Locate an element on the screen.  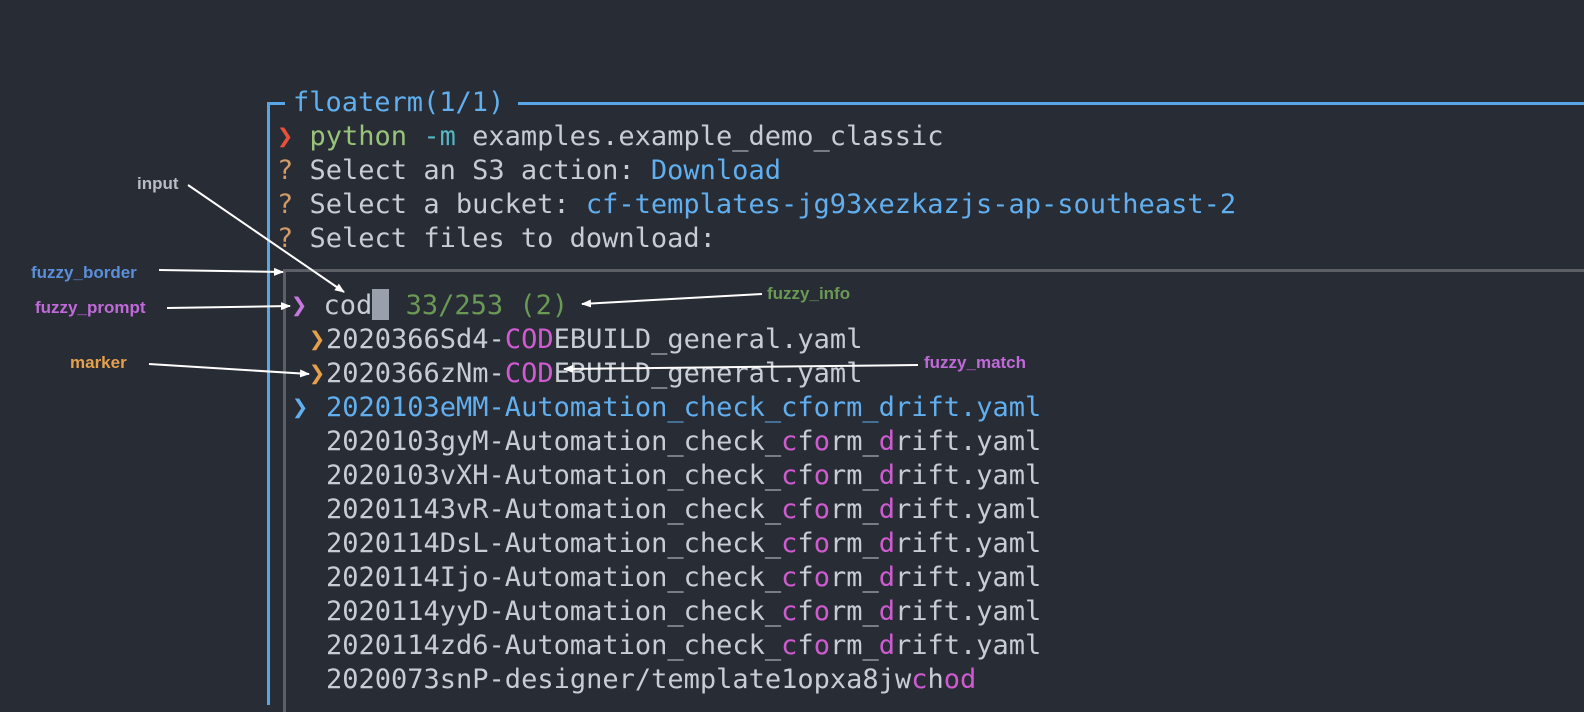
annotation-fuzzy-match: fuzzy_match is located at coordinates (975, 362).